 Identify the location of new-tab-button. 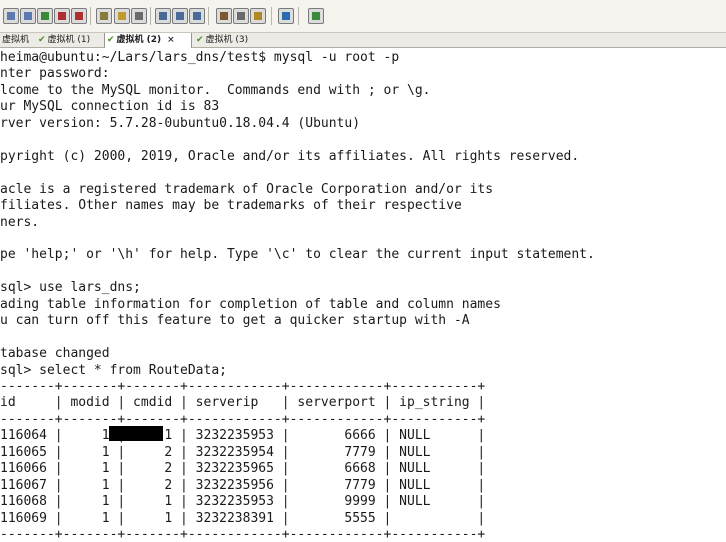
(11, 16).